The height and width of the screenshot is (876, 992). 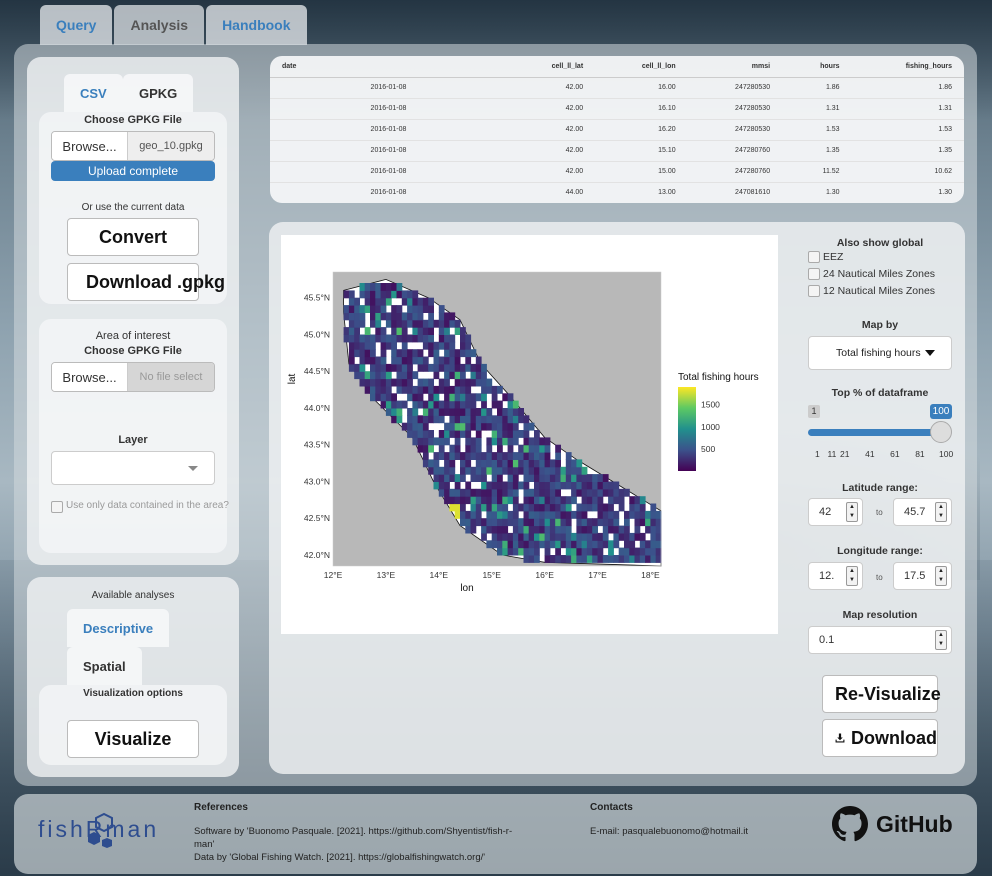 I want to click on layer-select, so click(x=133, y=468).